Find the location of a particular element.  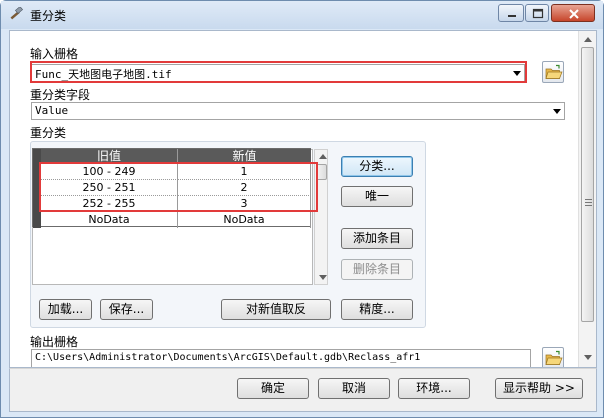

grip-icon is located at coordinates (588, 202).